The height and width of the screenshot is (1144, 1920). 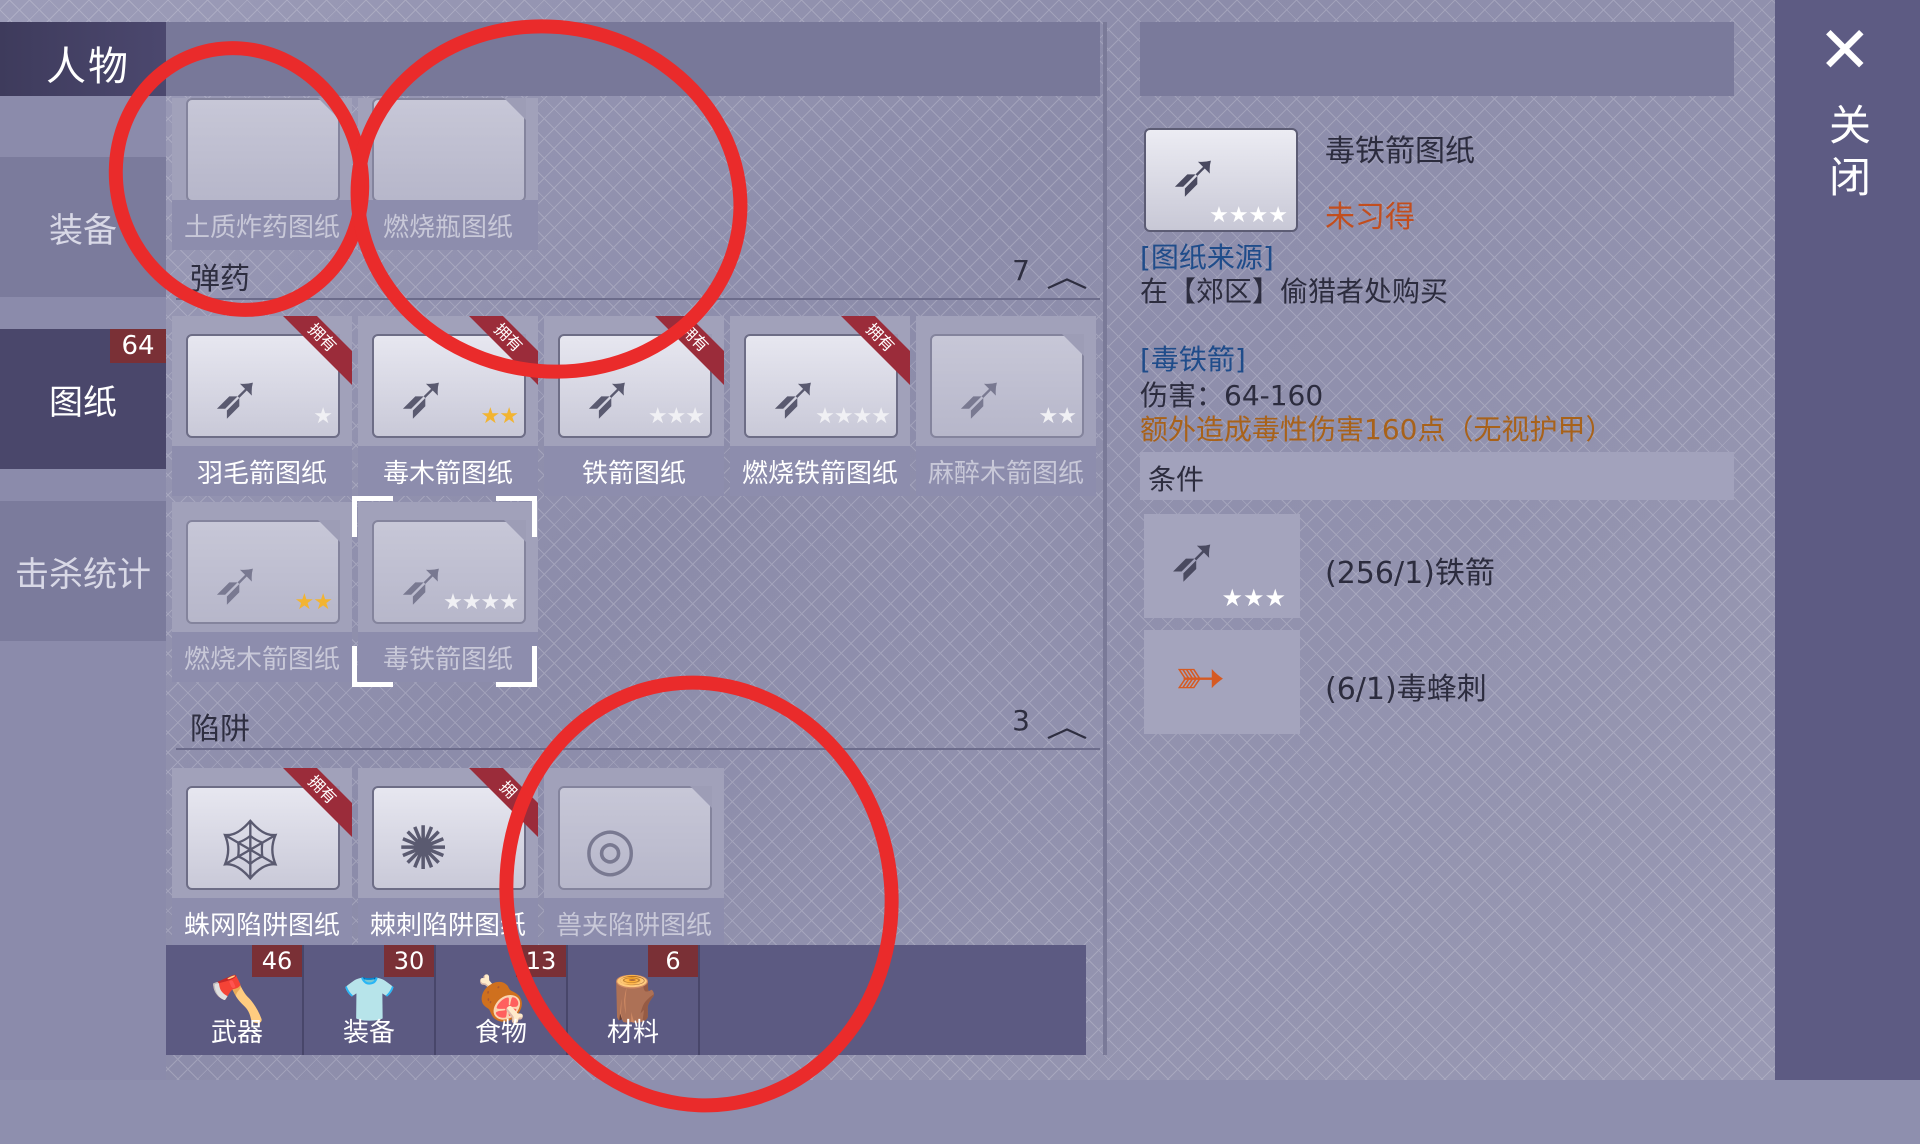 What do you see at coordinates (262, 657) in the screenshot?
I see `blueprint-label: 燃烧木箭图纸` at bounding box center [262, 657].